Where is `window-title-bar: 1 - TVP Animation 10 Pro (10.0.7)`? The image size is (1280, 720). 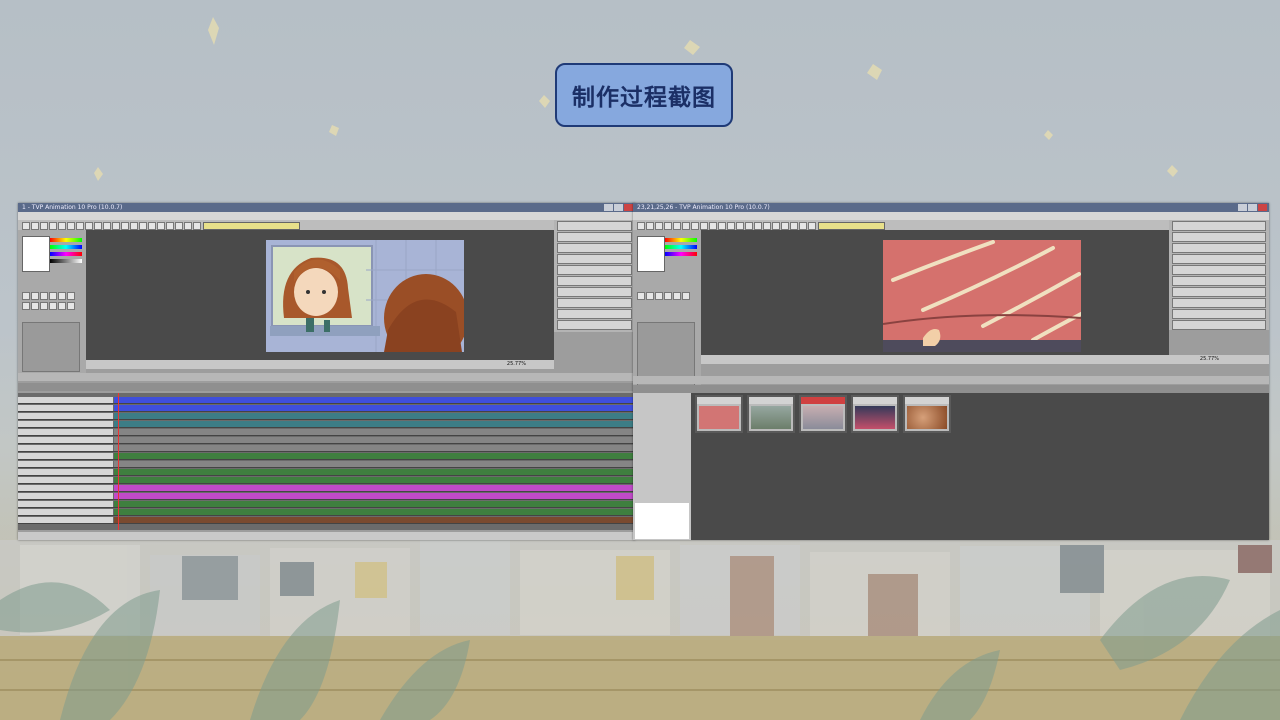 window-title-bar: 1 - TVP Animation 10 Pro (10.0.7) is located at coordinates (326, 207).